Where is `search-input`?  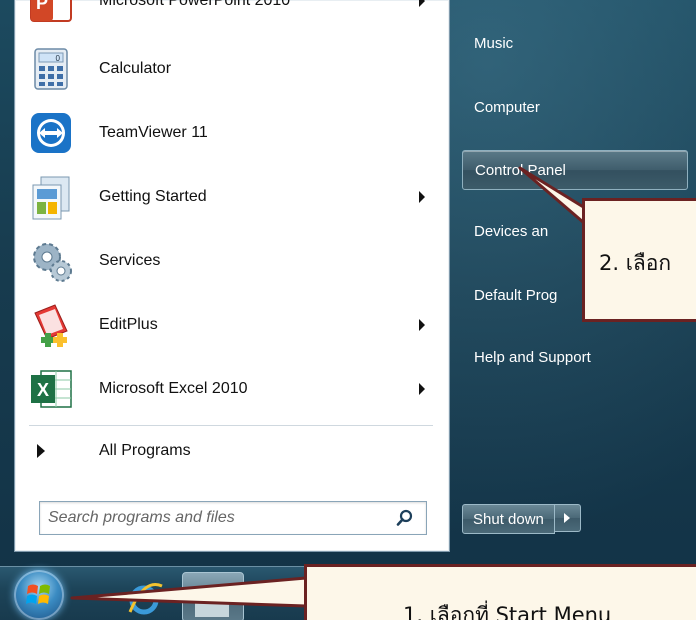 search-input is located at coordinates (213, 518).